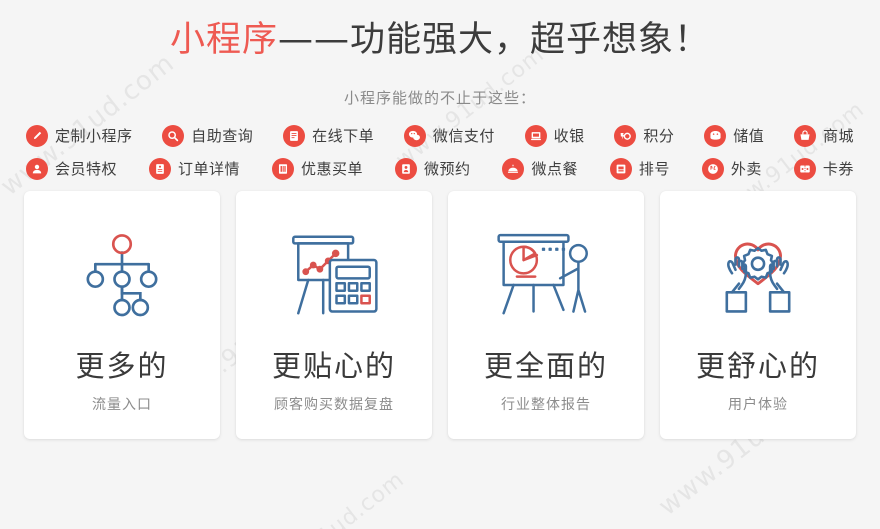 The image size is (880, 529). Describe the element at coordinates (620, 168) in the screenshot. I see `queue-icon` at that location.